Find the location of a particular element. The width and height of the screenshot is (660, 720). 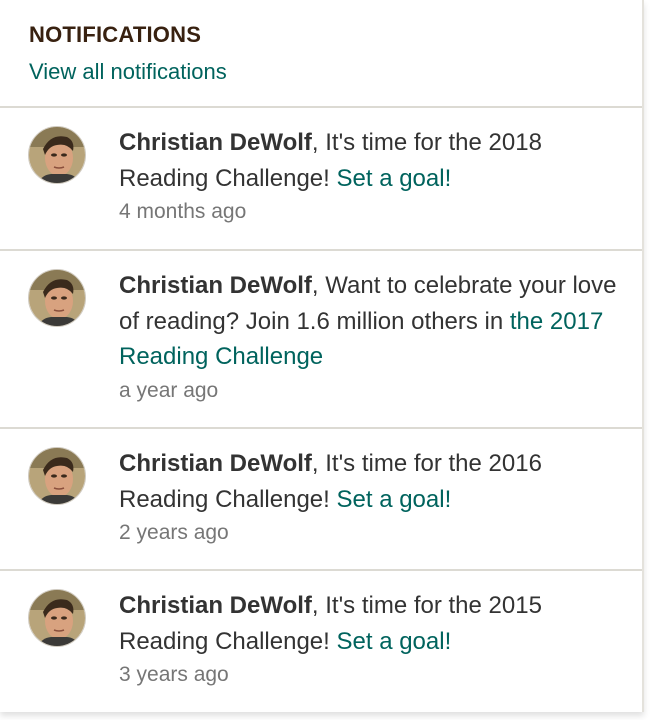

view-all-notifications-link: View all notifications is located at coordinates (128, 72).